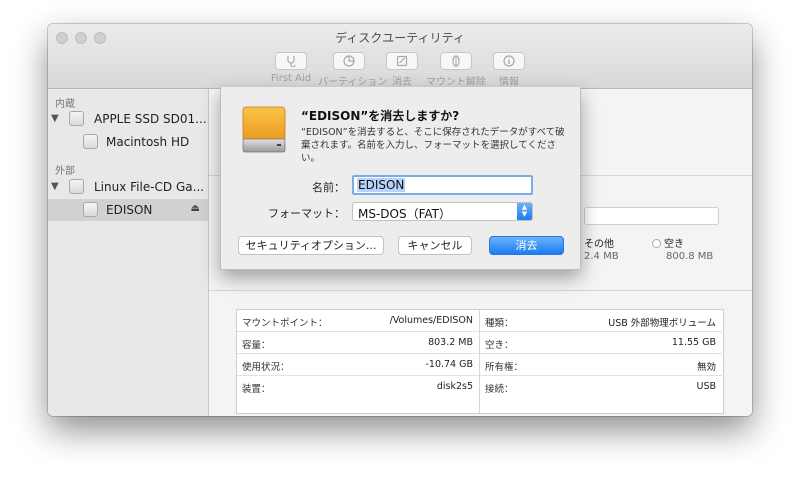  What do you see at coordinates (499, 389) in the screenshot?
I see `info-key: 接続：` at bounding box center [499, 389].